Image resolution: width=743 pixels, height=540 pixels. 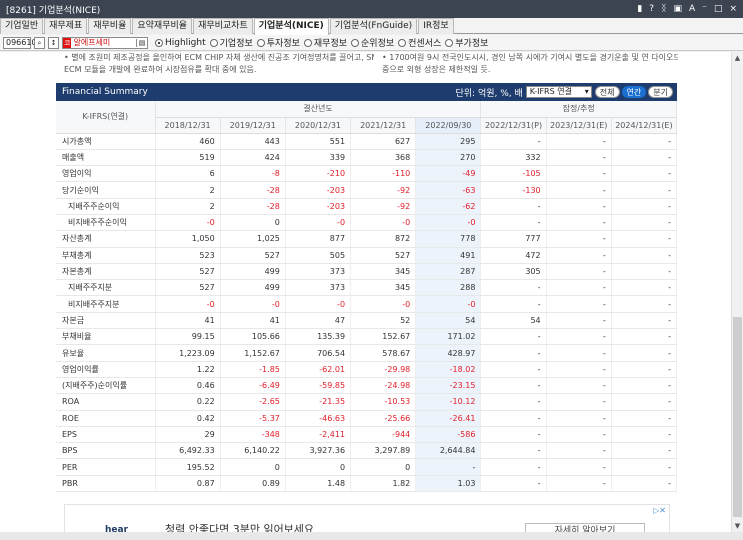 I want to click on table-cell: 499, so click(x=253, y=272).